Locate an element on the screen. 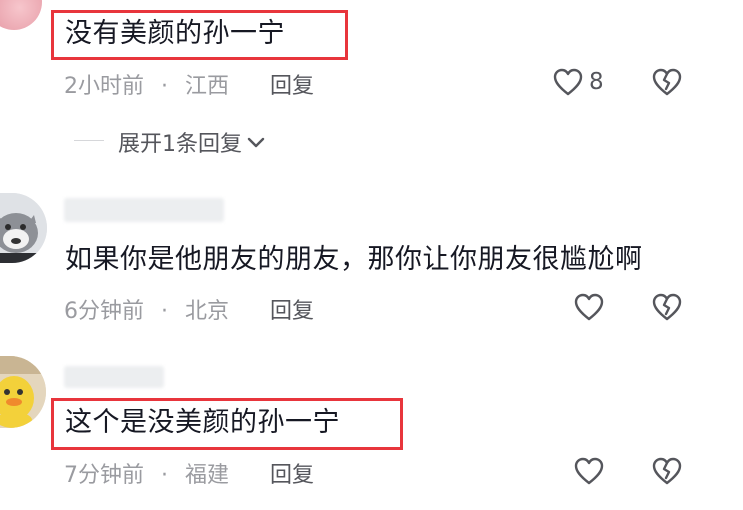  comment-location: 福建 is located at coordinates (207, 475).